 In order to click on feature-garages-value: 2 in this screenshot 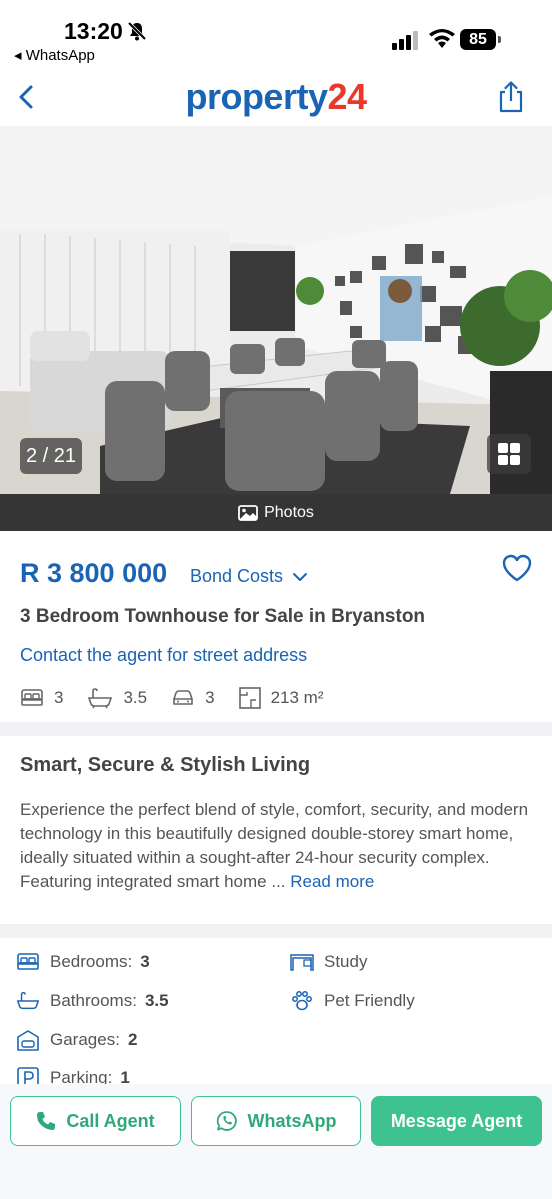, I will do `click(132, 1039)`.